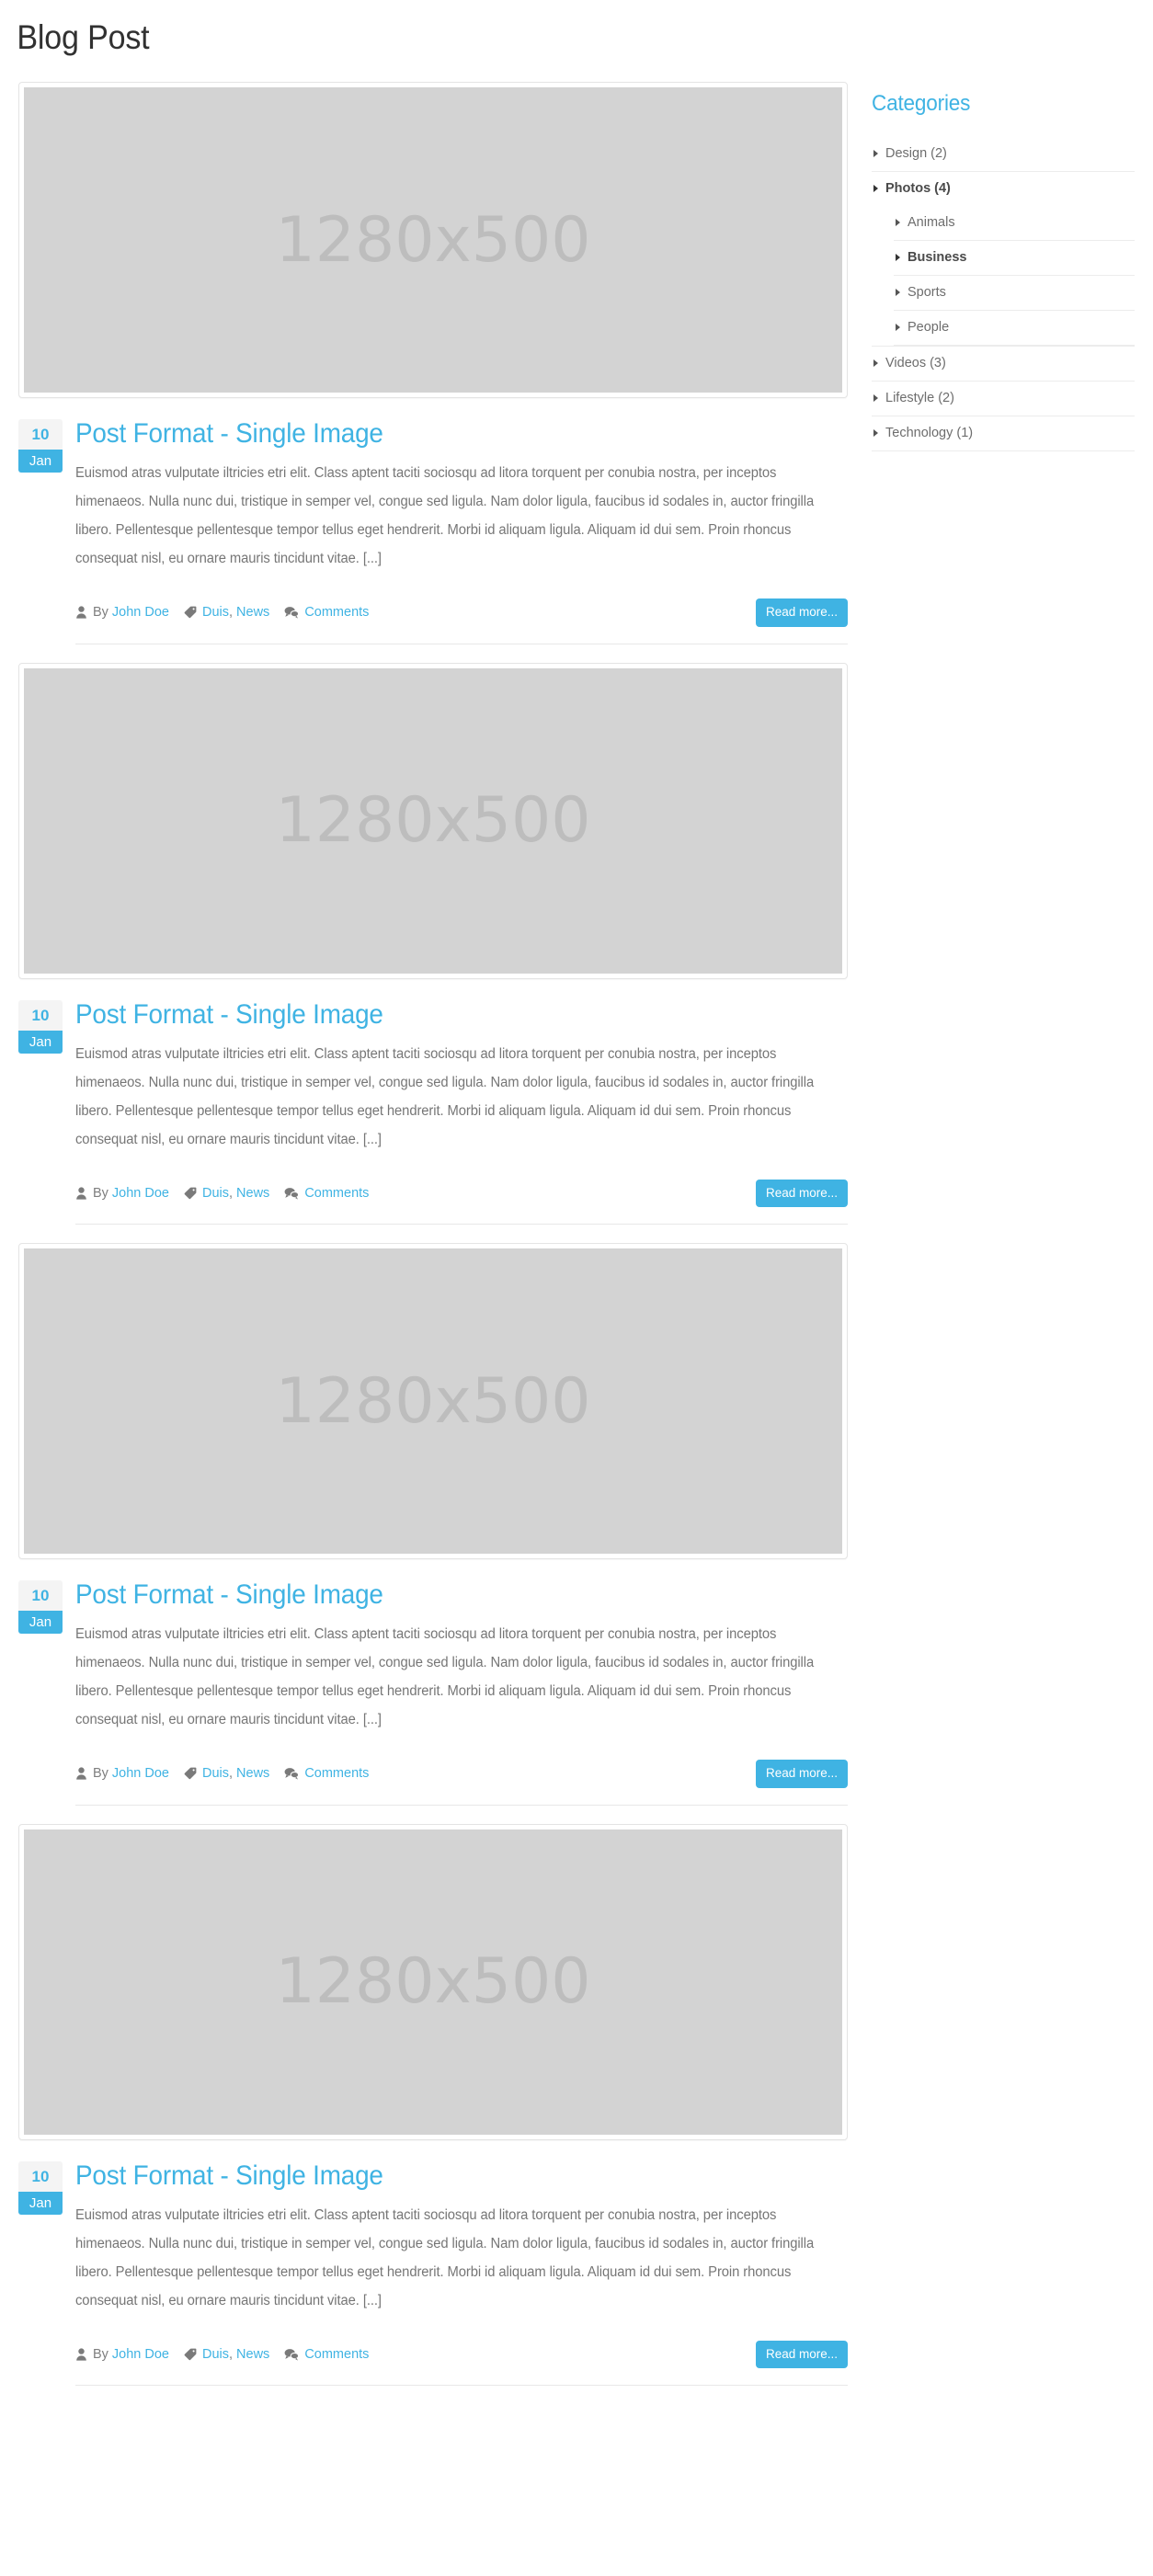  What do you see at coordinates (1014, 223) in the screenshot?
I see `subcategory-link-animals: Animals` at bounding box center [1014, 223].